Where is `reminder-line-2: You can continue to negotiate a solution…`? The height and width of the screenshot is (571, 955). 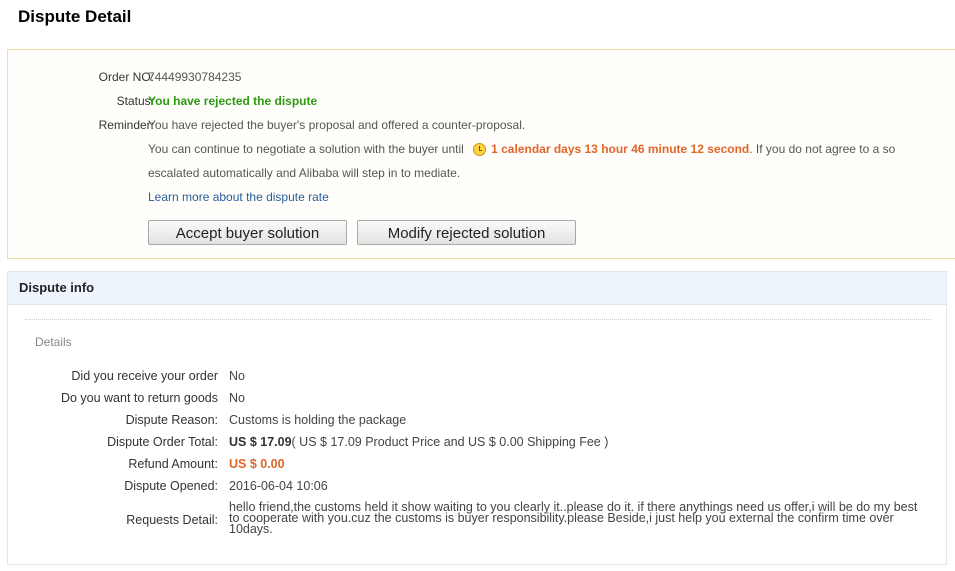
reminder-line-2: You can continue to negotiate a solution… is located at coordinates (521, 149).